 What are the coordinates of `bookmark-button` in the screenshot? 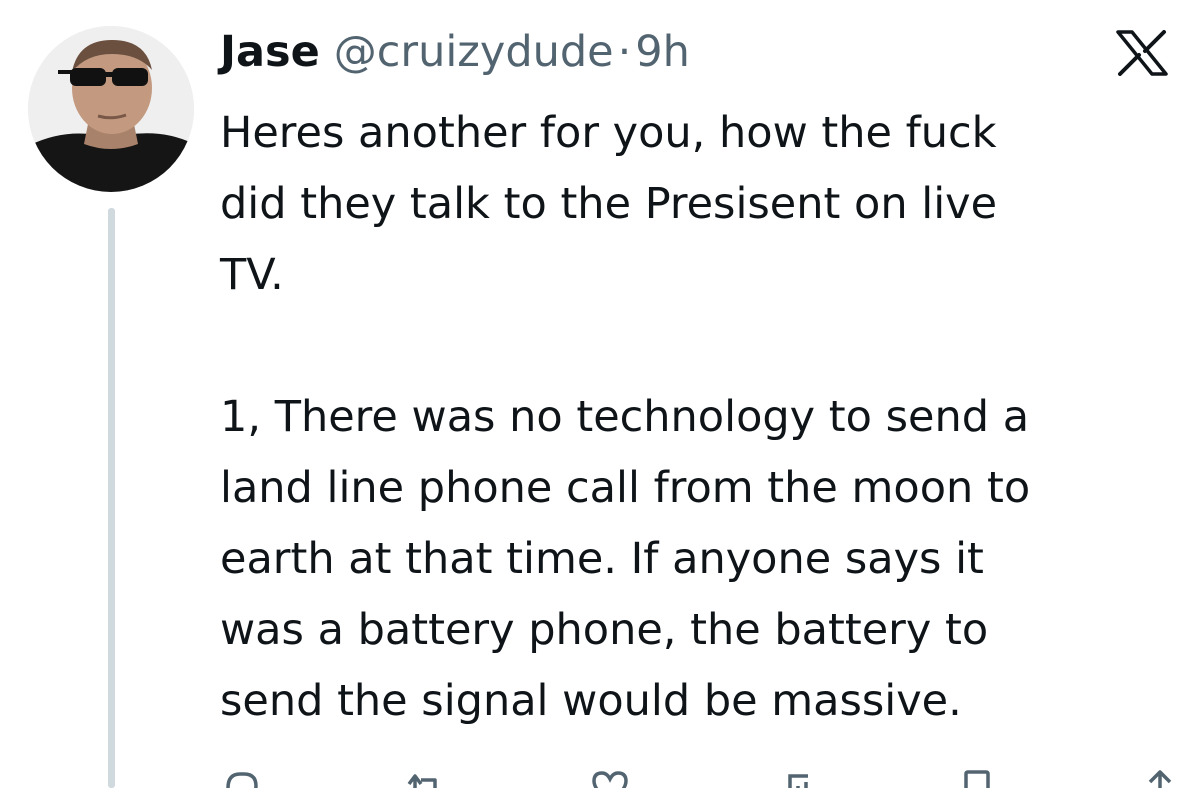 It's located at (977, 778).